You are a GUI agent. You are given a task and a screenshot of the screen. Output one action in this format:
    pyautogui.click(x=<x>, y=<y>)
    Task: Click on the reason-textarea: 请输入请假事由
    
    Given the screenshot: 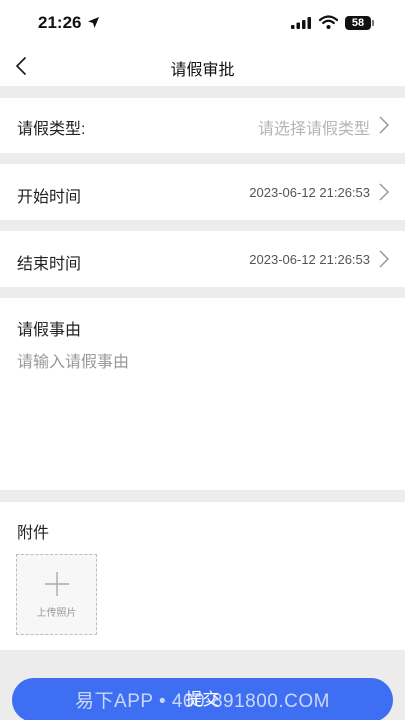 What is the action you would take?
    pyautogui.click(x=73, y=360)
    